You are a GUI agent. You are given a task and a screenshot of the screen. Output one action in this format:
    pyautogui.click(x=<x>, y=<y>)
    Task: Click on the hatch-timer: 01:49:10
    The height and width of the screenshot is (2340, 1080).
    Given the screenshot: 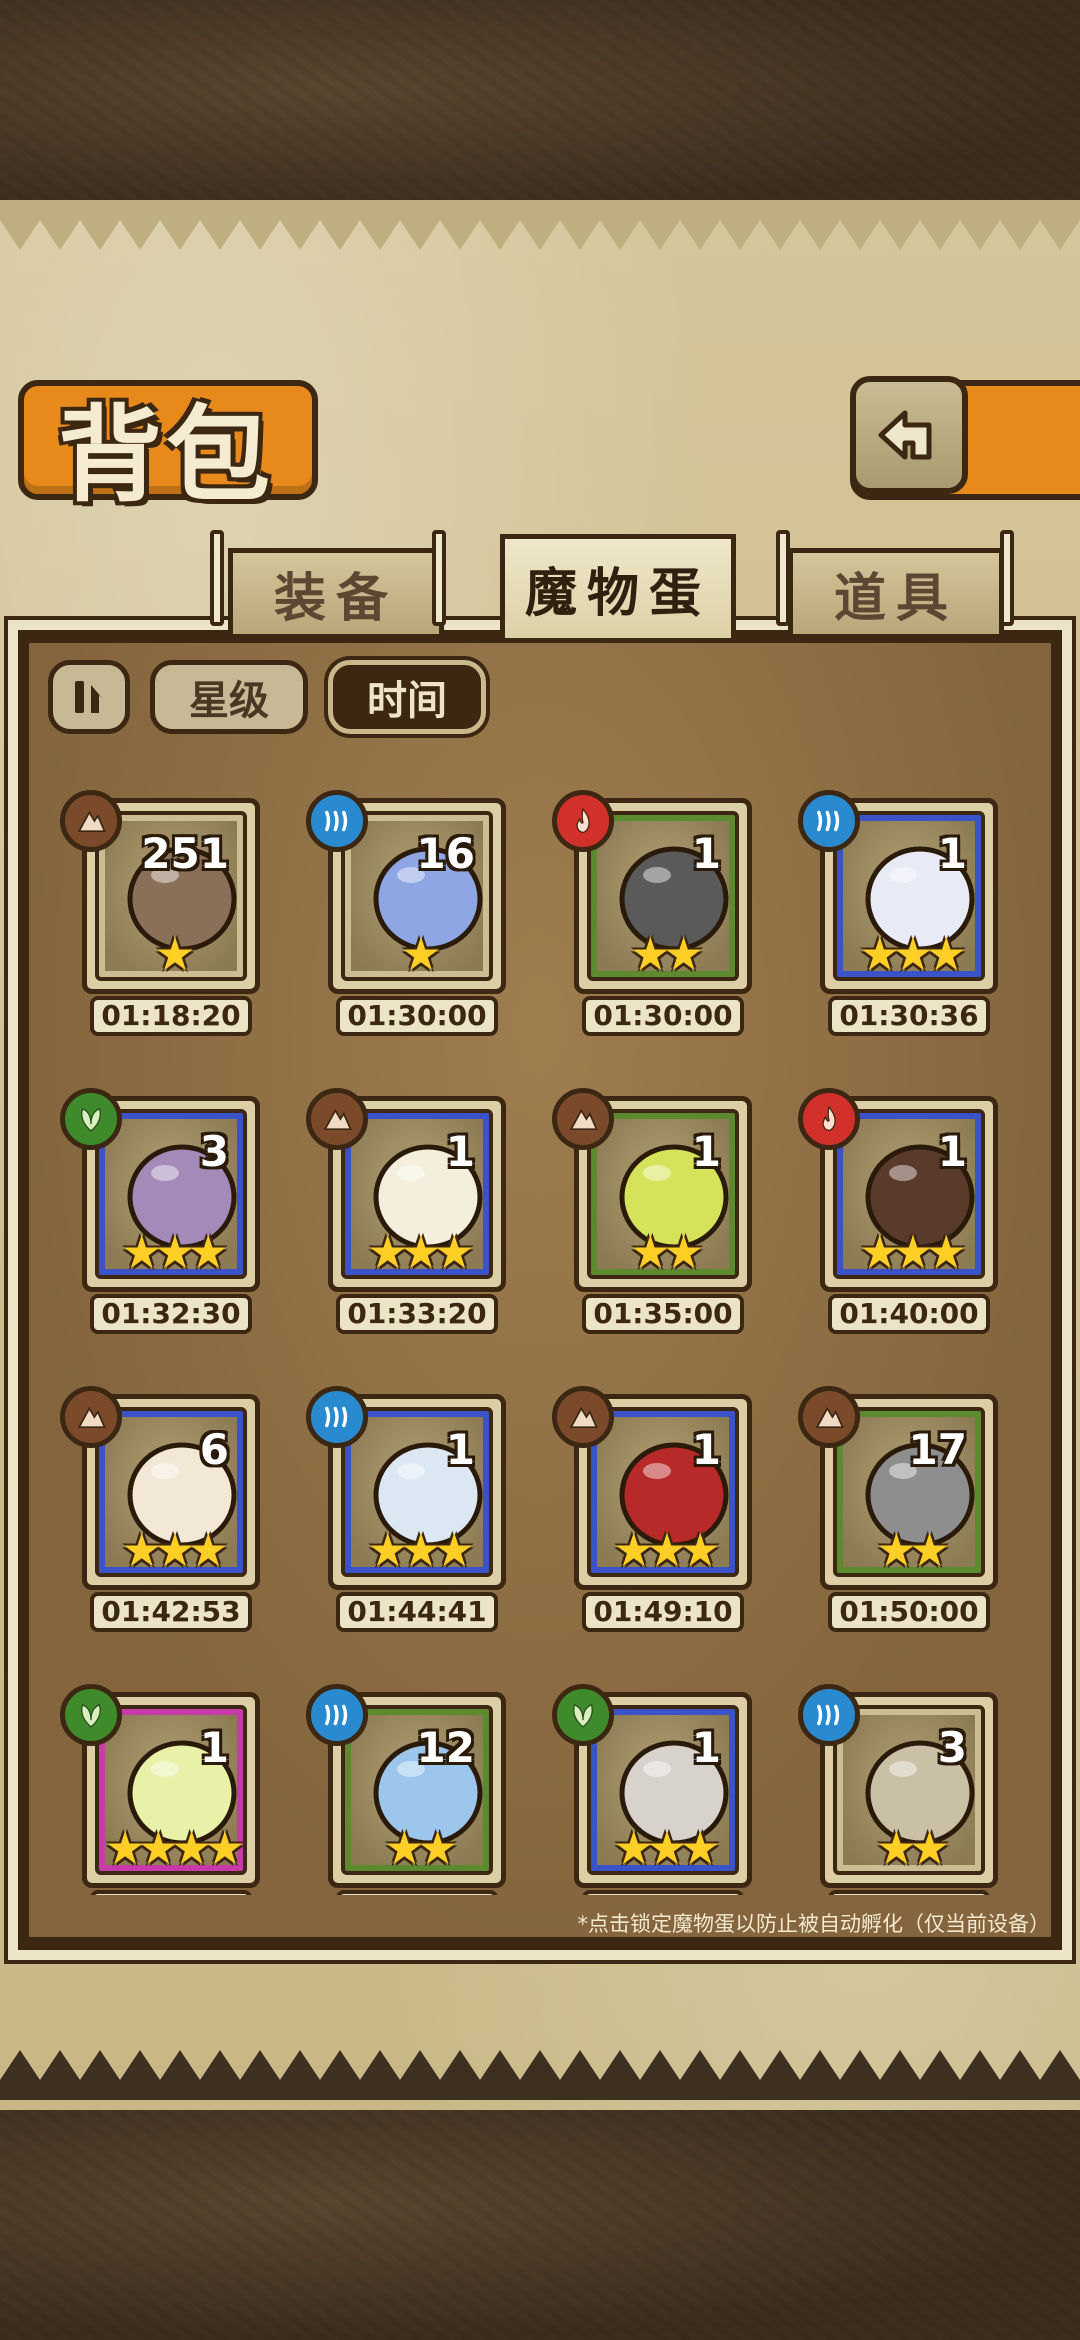 What is the action you would take?
    pyautogui.click(x=663, y=1612)
    